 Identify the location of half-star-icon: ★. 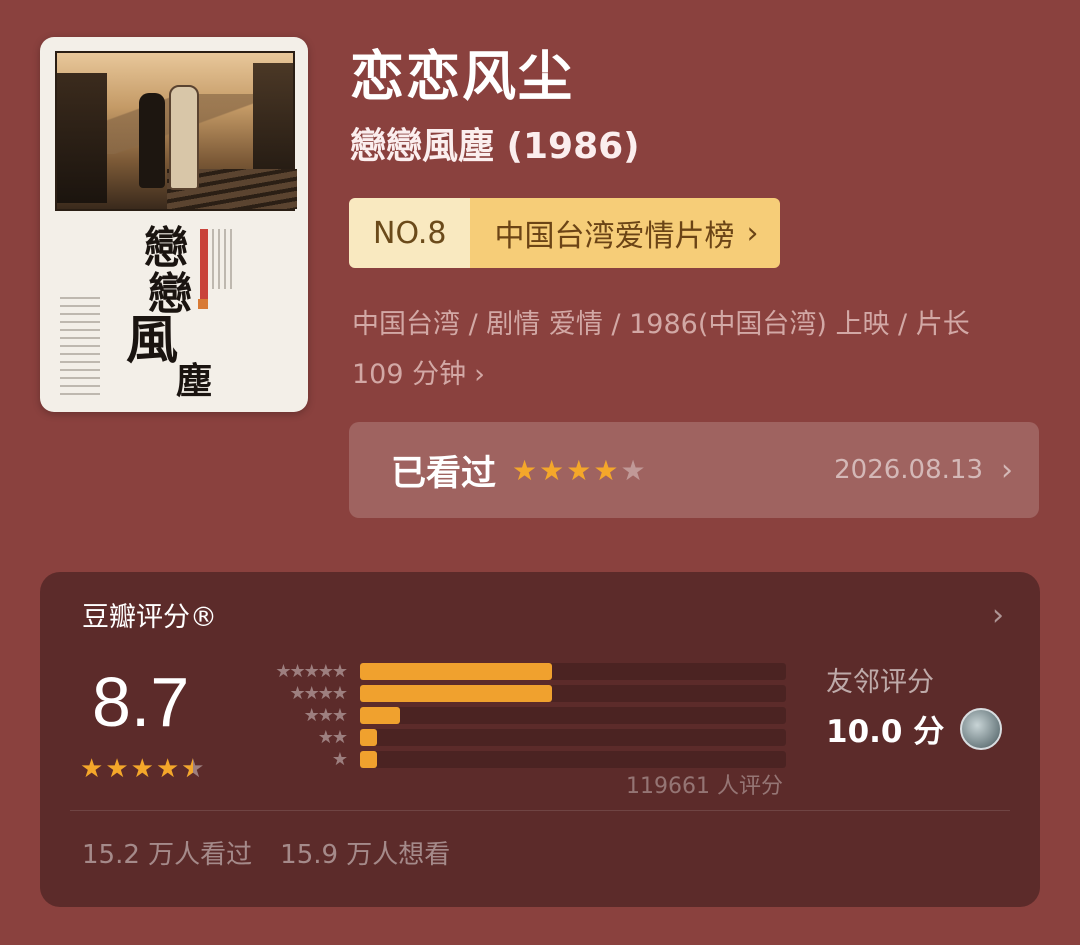
(192, 769).